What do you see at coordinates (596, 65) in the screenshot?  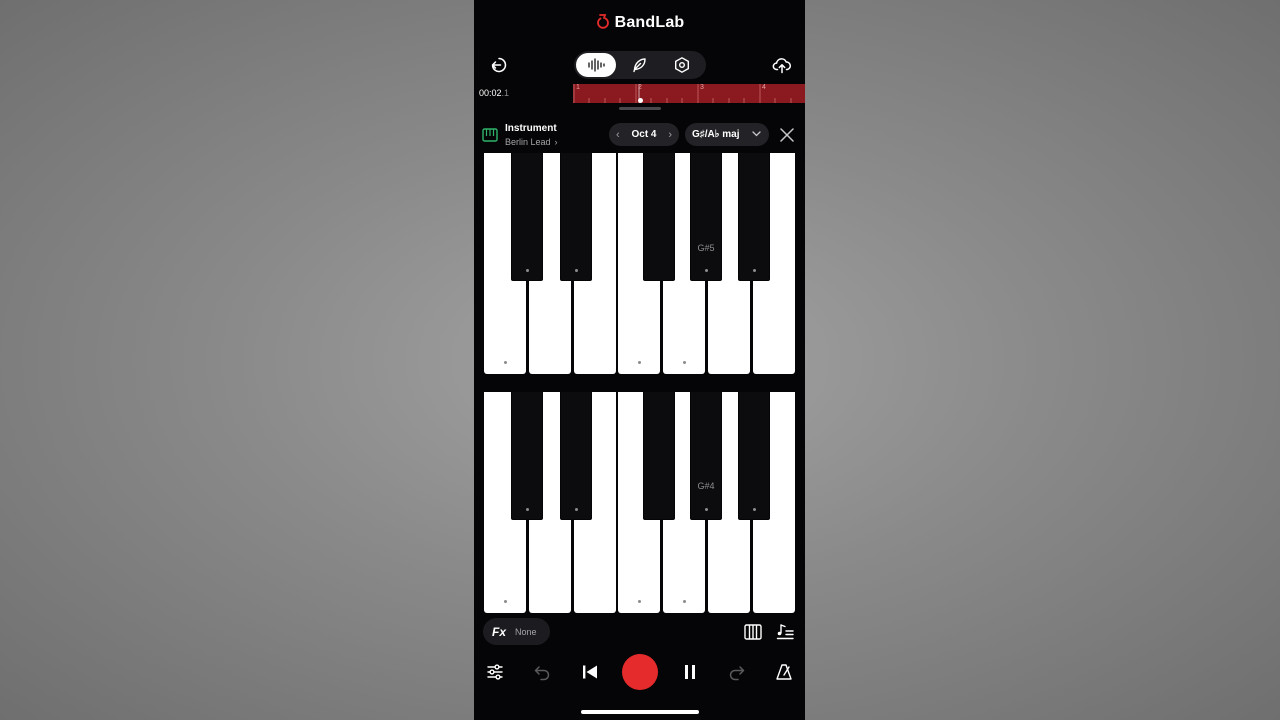 I see `waveform-icon` at bounding box center [596, 65].